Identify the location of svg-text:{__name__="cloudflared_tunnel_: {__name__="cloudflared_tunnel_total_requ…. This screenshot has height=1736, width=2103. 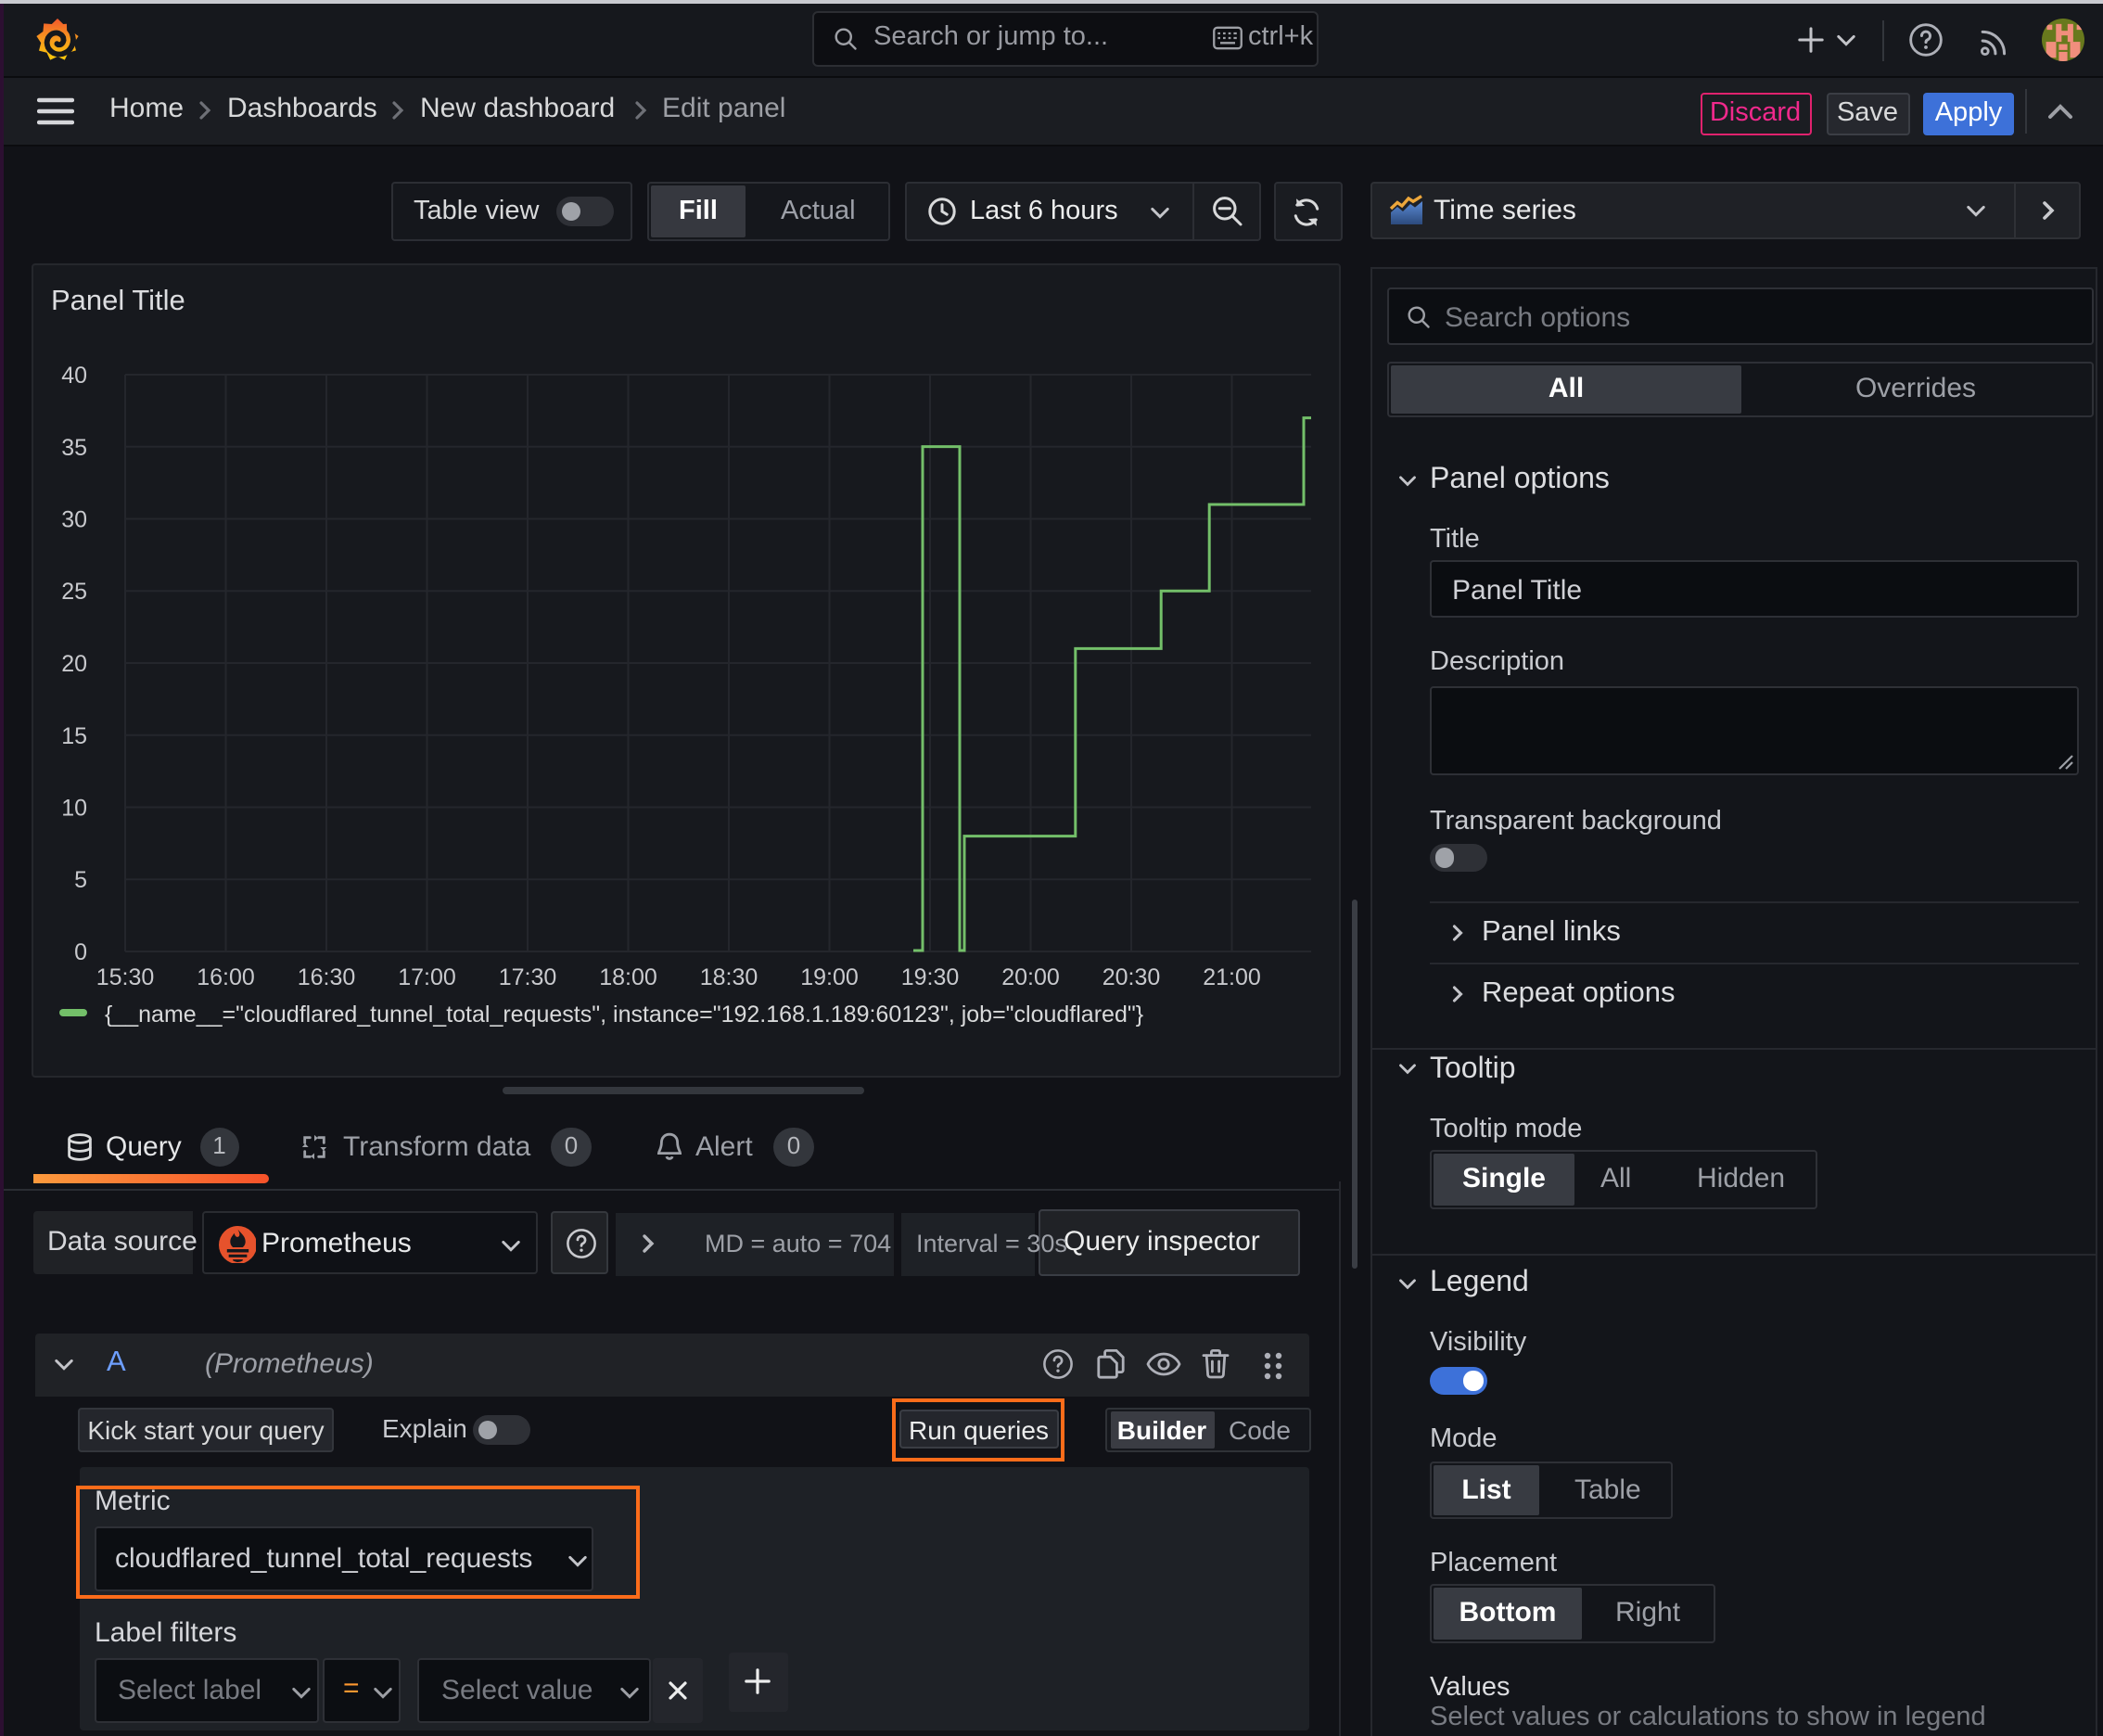
(623, 1014).